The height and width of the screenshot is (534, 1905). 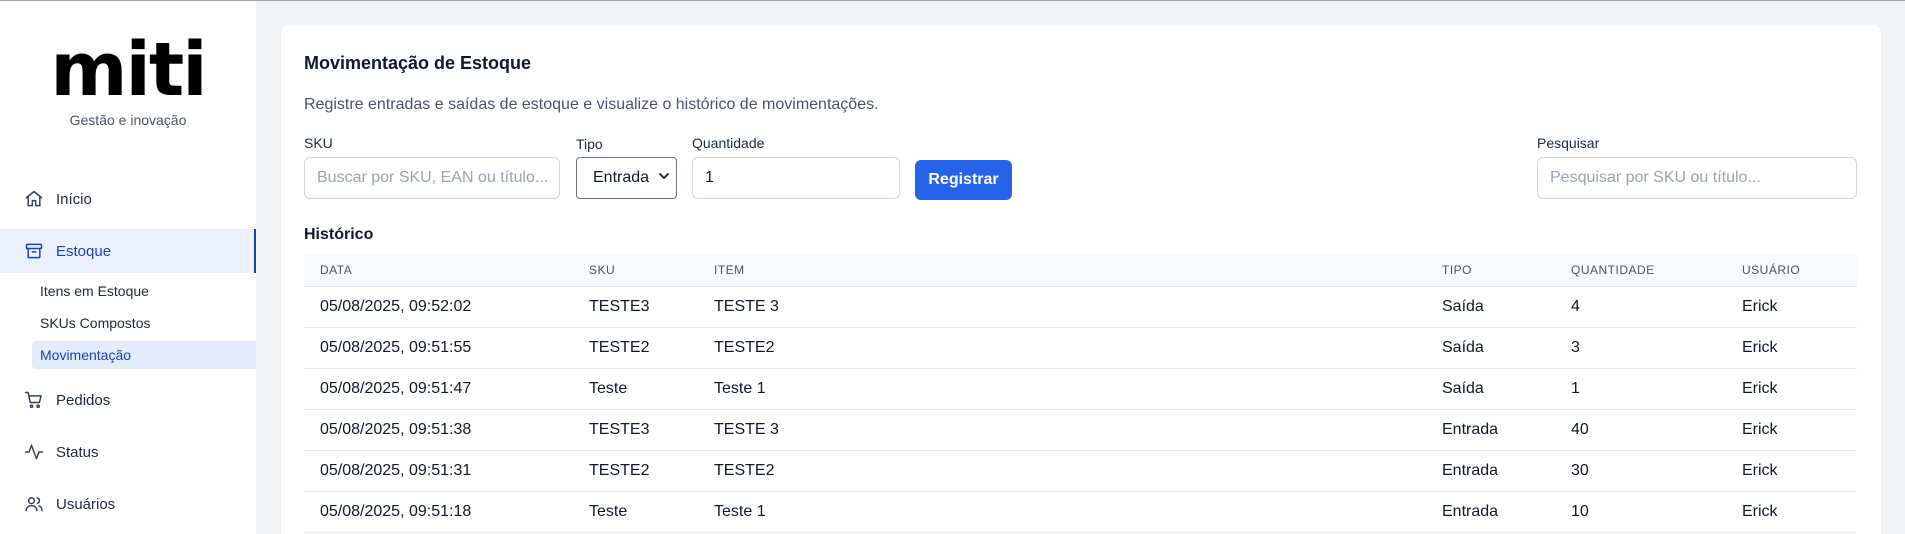 What do you see at coordinates (1575, 306) in the screenshot?
I see `cell-quantidade: 4` at bounding box center [1575, 306].